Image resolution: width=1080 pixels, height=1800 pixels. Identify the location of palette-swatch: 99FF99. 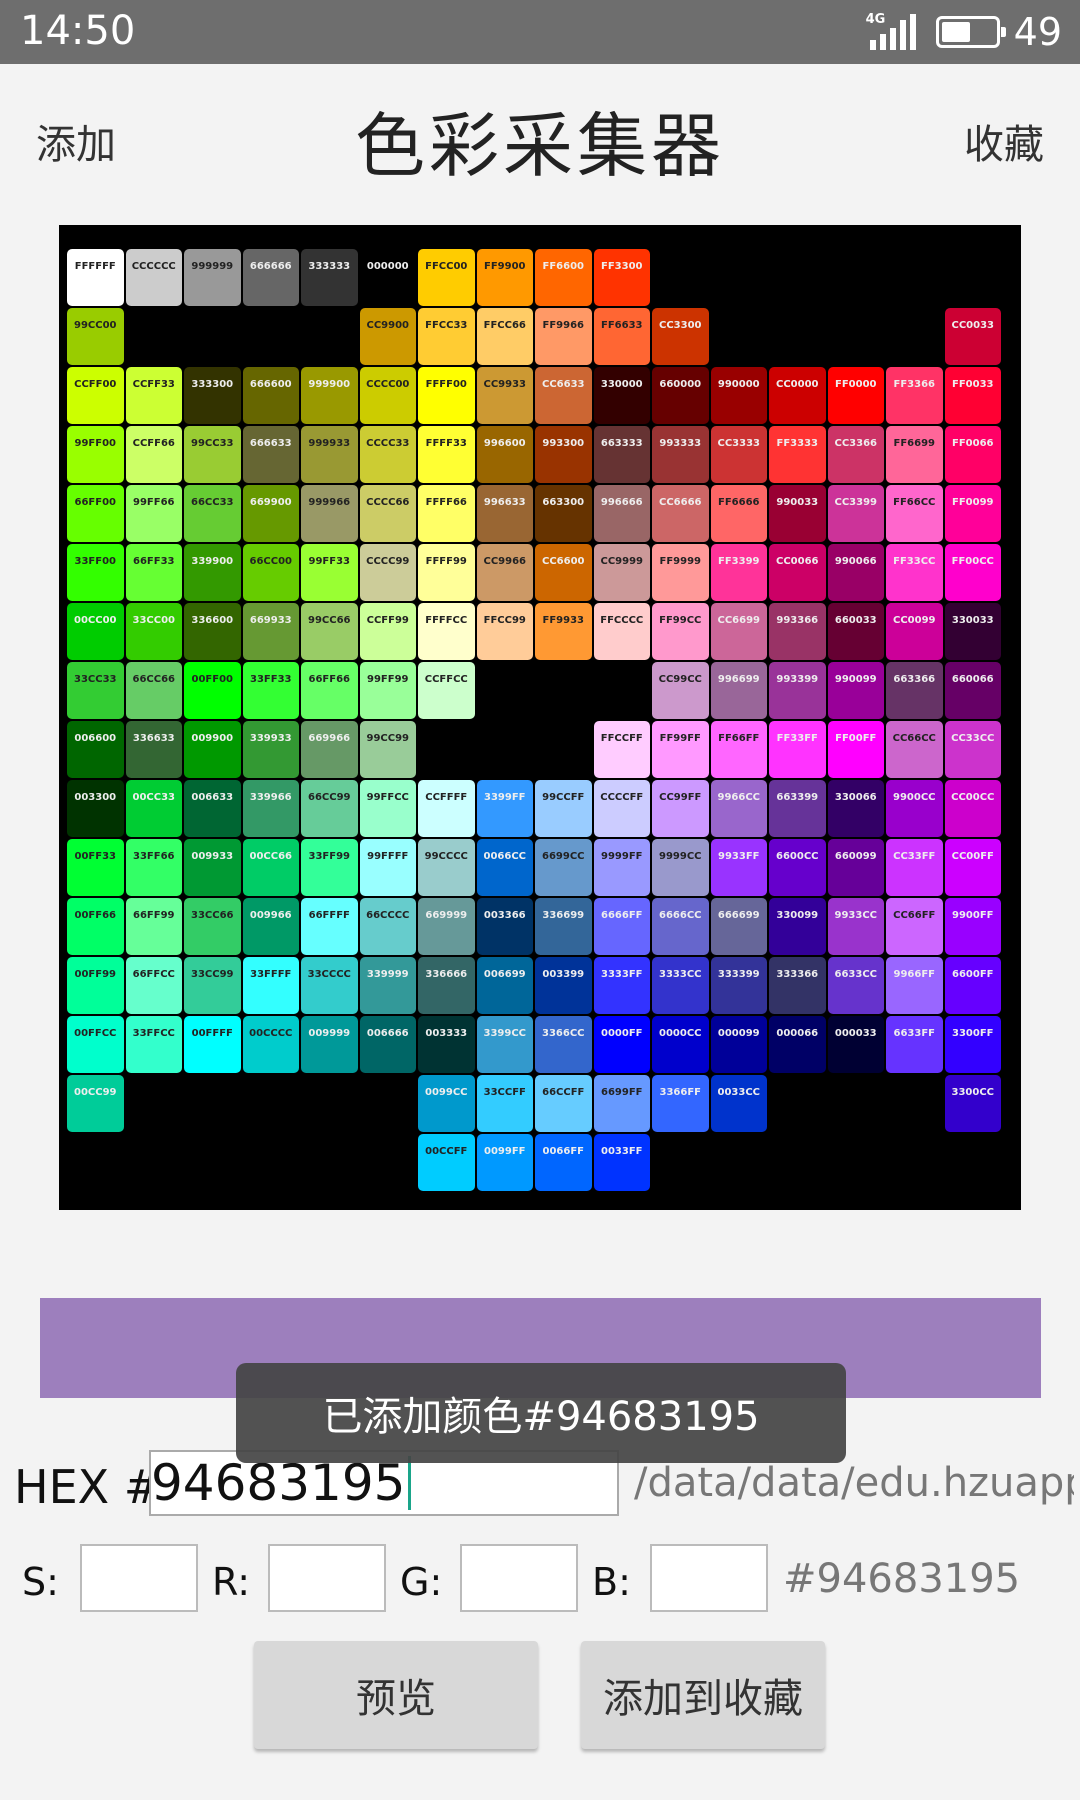
(387, 690).